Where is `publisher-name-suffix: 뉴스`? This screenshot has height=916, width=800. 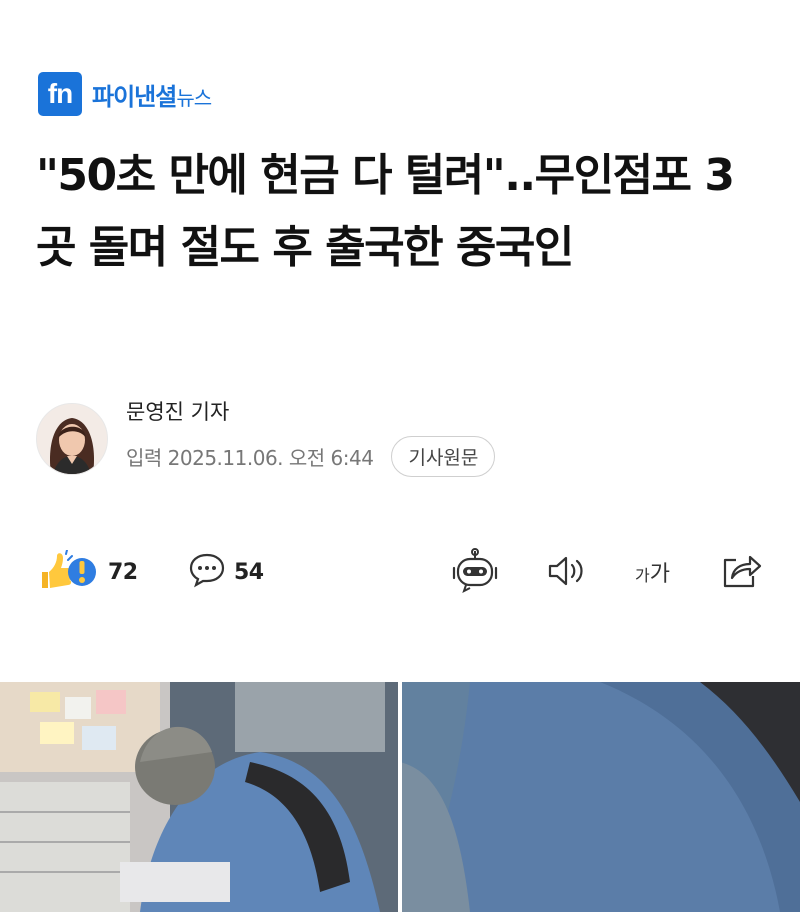
publisher-name-suffix: 뉴스 is located at coordinates (194, 97).